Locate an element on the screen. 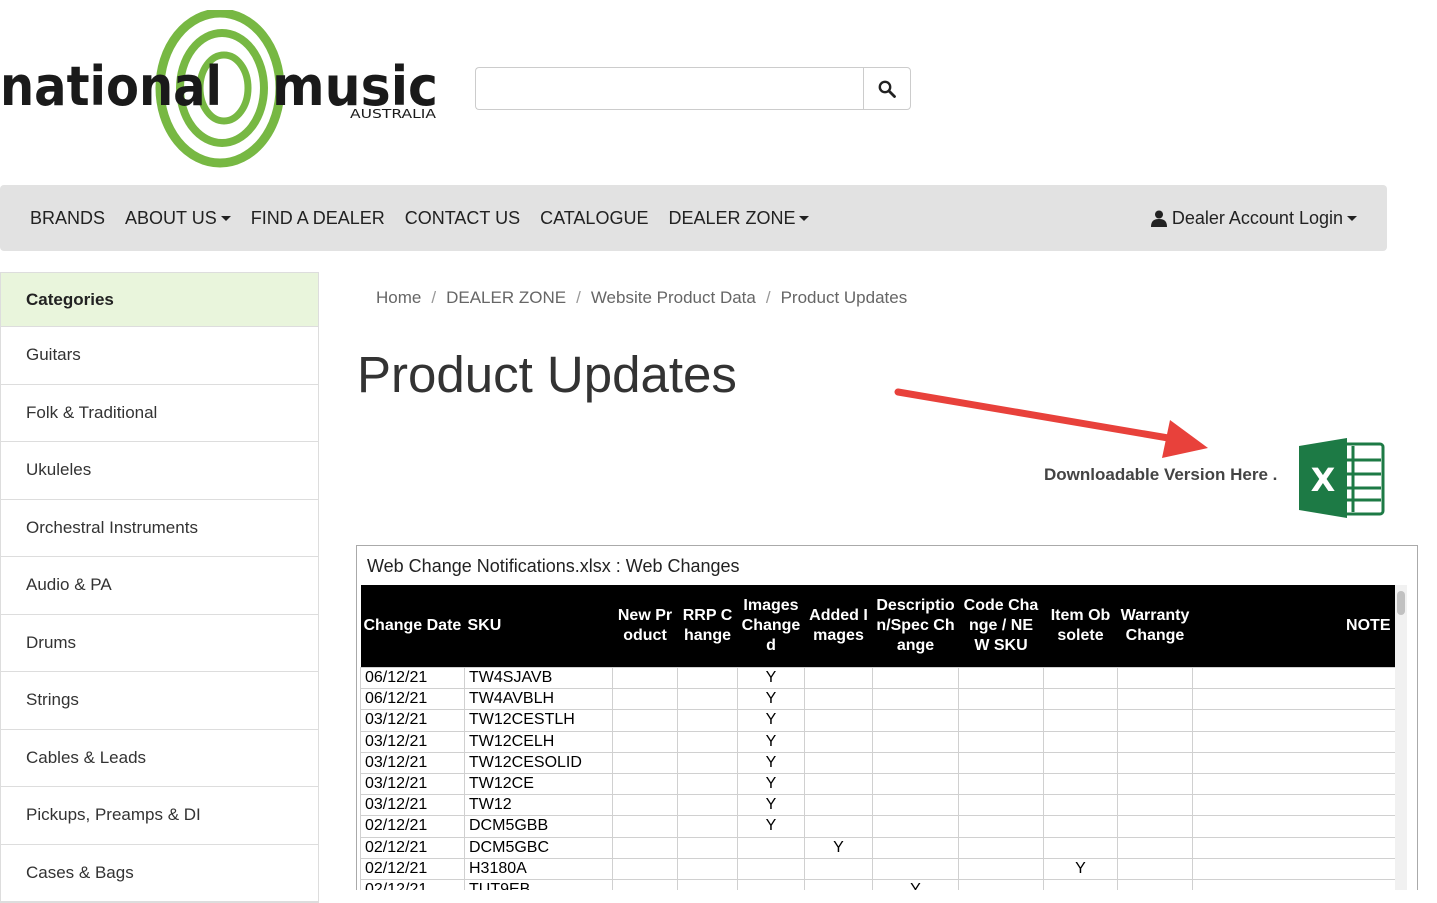  table-cell: TW4SJAVB is located at coordinates (538, 678).